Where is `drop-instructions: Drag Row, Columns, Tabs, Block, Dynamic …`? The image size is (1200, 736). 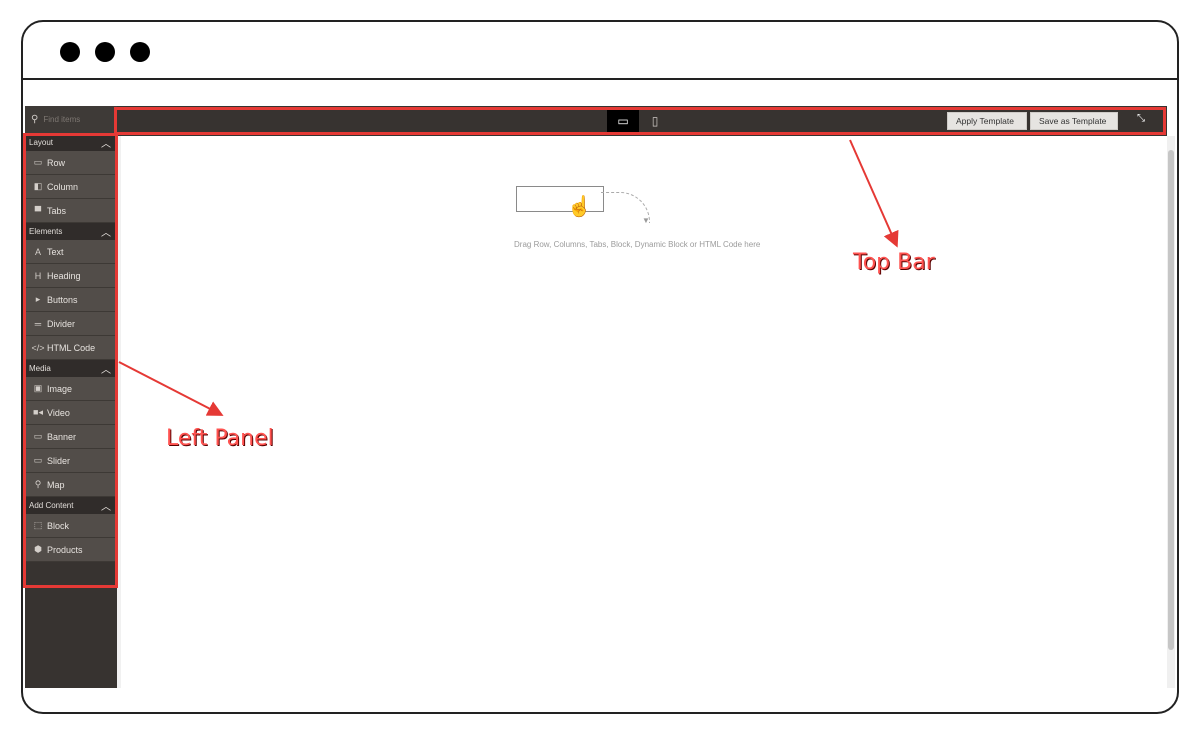
drop-instructions: Drag Row, Columns, Tabs, Block, Dynamic … is located at coordinates (637, 244).